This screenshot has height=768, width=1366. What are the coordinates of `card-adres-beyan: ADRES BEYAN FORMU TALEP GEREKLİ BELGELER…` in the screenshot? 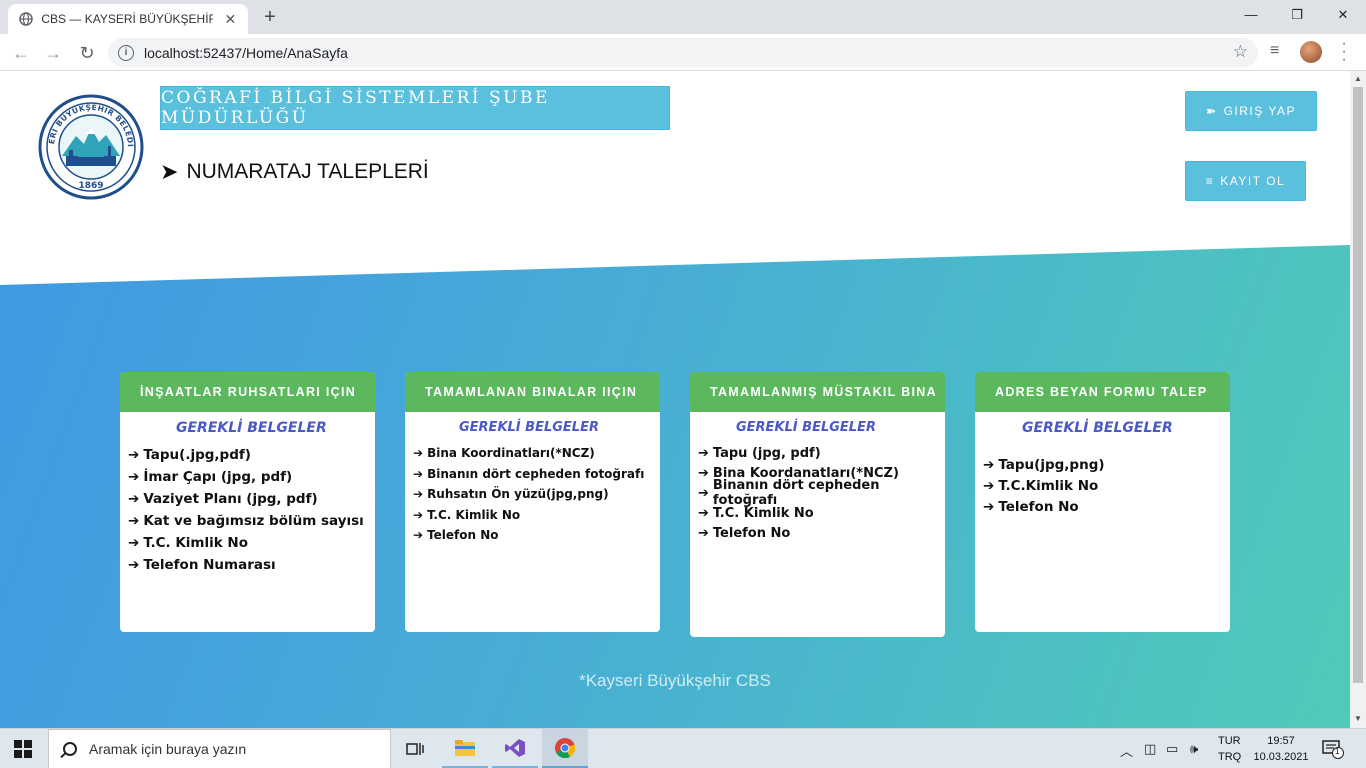 It's located at (1102, 502).